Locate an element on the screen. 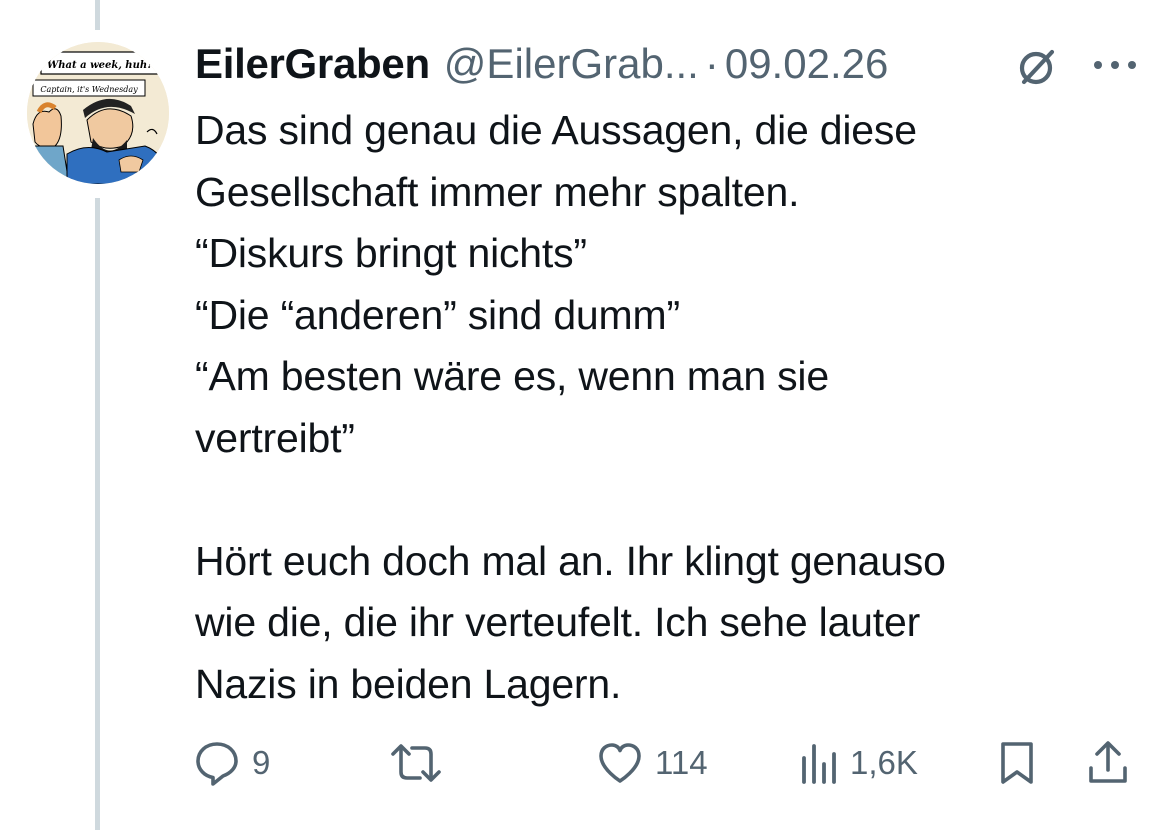 This screenshot has height=830, width=1170. views-button: 1,6K is located at coordinates (858, 763).